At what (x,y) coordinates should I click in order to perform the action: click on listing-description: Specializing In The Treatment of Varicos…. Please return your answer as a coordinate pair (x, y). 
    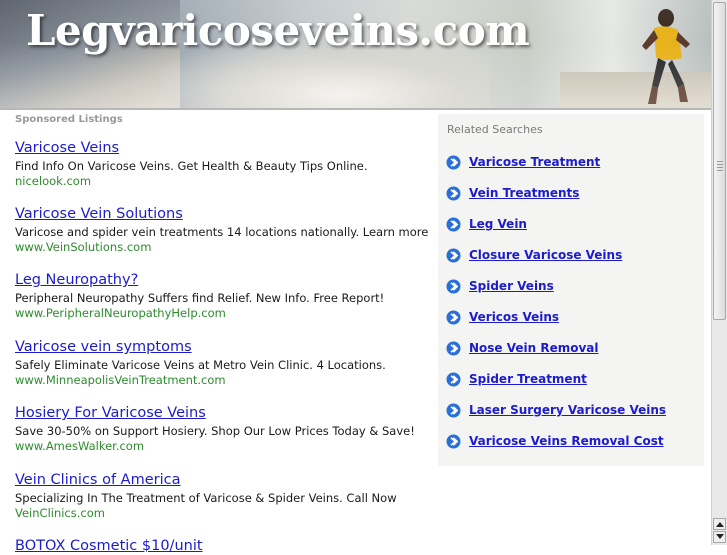
    Looking at the image, I should click on (206, 498).